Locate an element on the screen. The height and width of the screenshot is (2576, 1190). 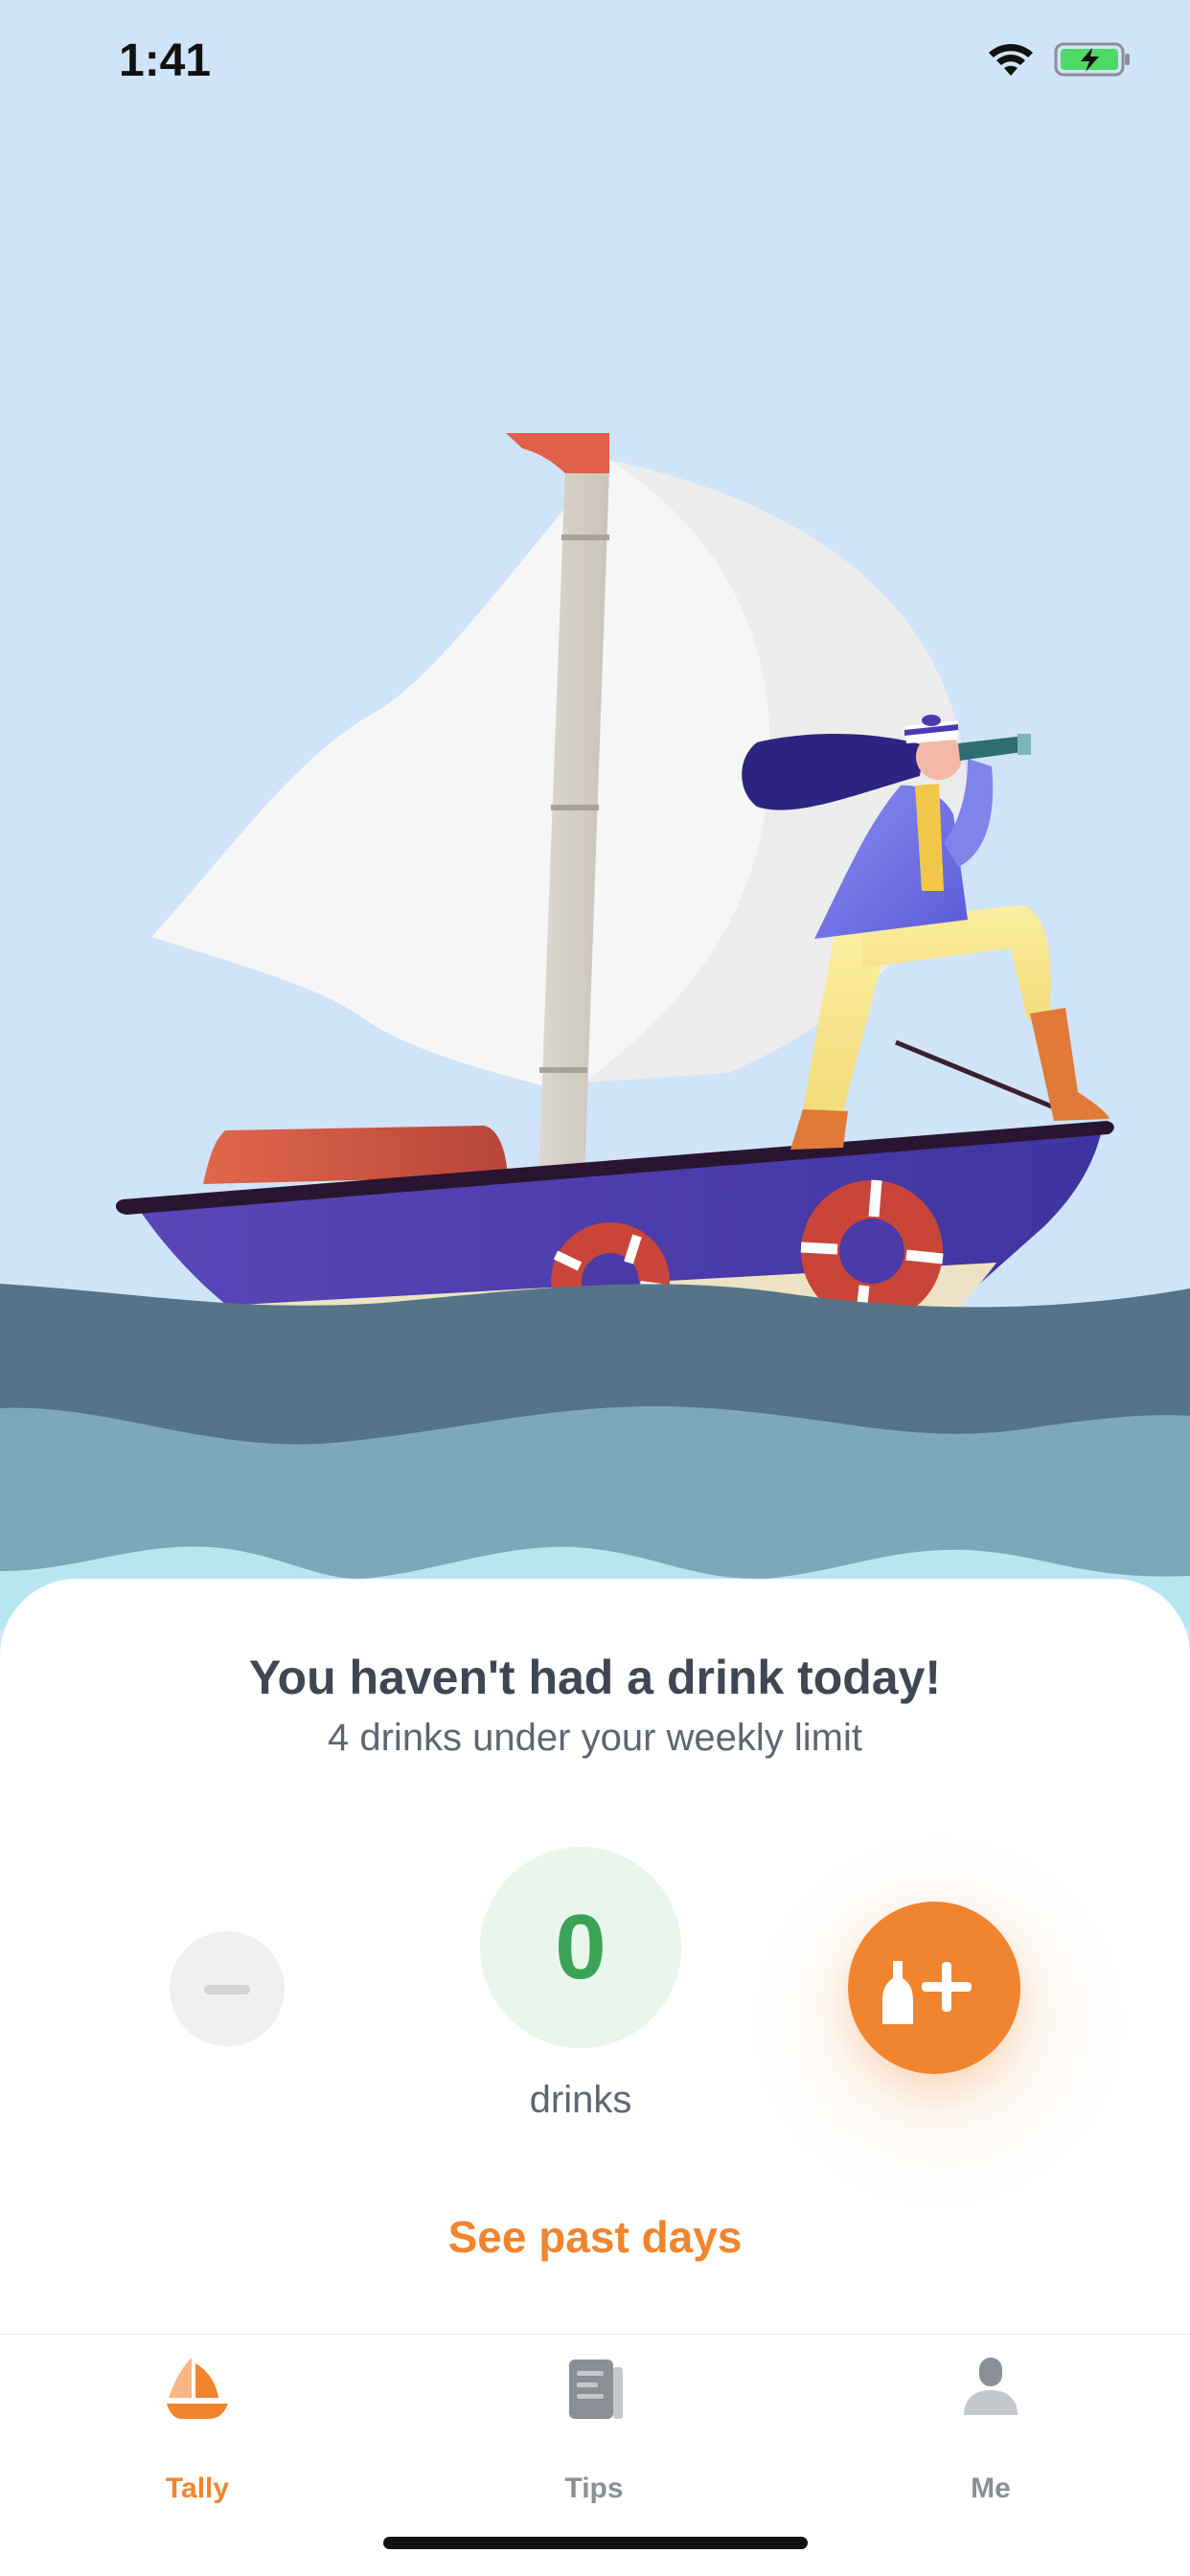
status-bar: 1:41 is located at coordinates (595, 67).